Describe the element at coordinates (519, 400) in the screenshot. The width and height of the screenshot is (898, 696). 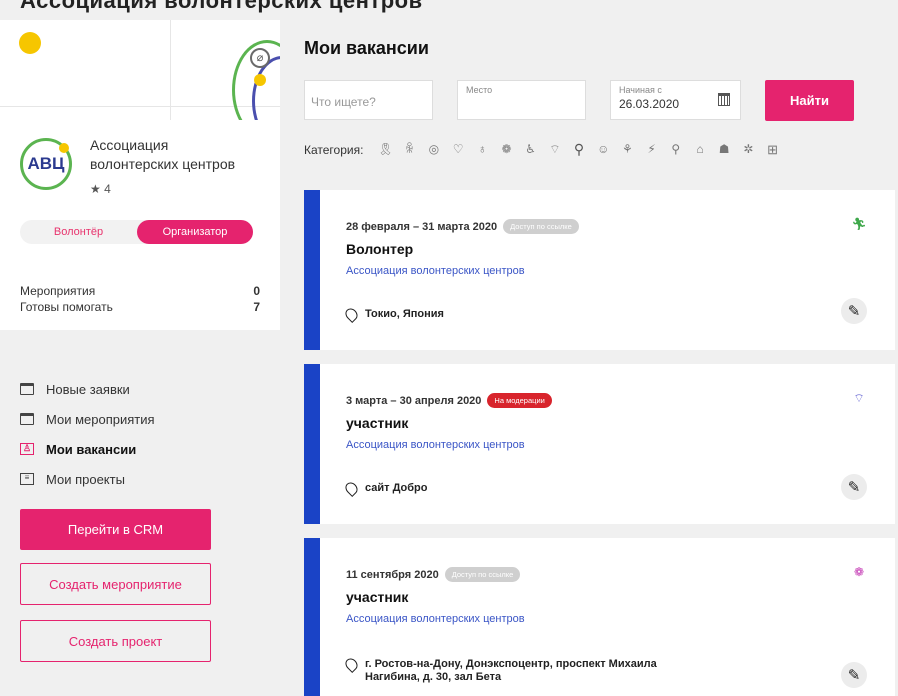
I see `status-badge: На модерации` at that location.